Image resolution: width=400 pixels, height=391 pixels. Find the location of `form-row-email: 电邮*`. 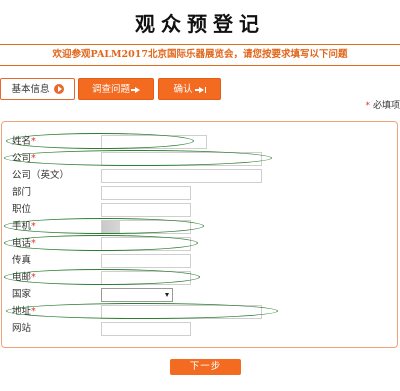

form-row-email: 电邮* is located at coordinates (201, 278).